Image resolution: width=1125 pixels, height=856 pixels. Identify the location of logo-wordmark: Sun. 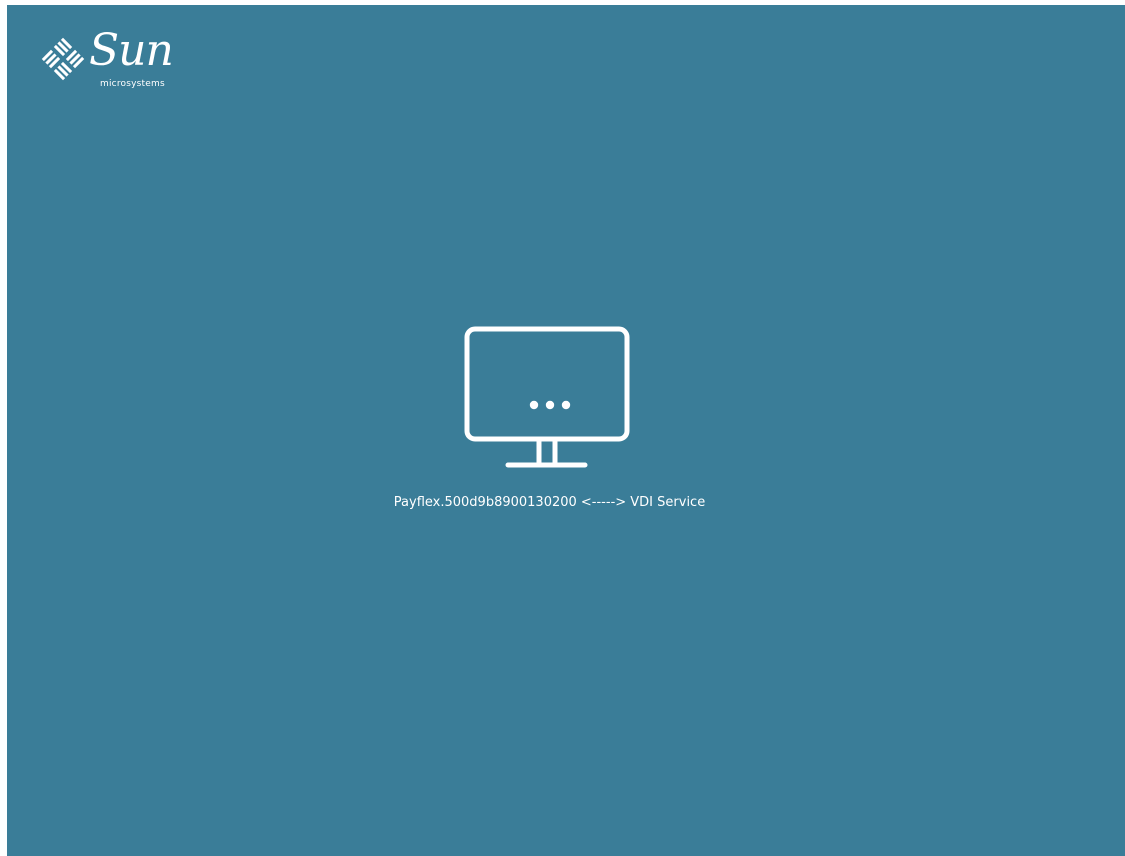
(131, 50).